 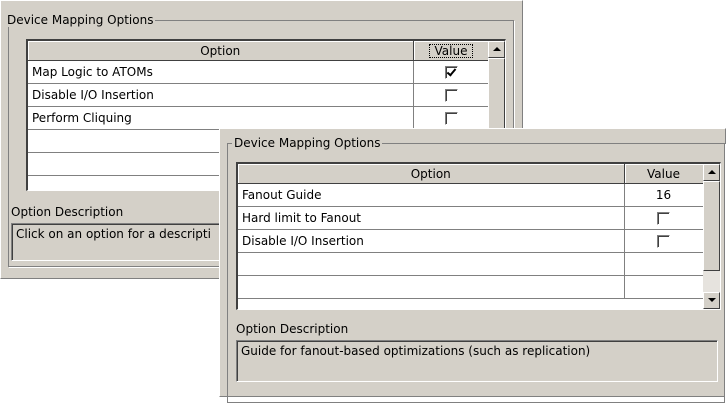 I want to click on vertical-scrollbar, so click(x=711, y=236).